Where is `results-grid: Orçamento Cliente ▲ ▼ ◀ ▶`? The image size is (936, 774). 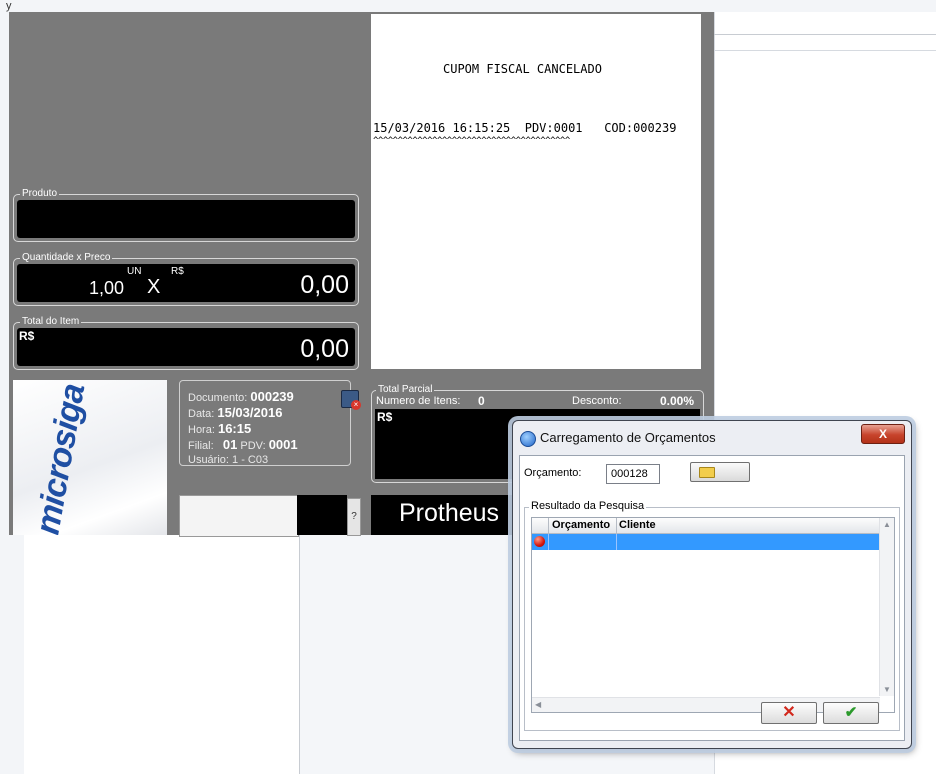
results-grid: Orçamento Cliente ▲ ▼ ◀ ▶ is located at coordinates (713, 615).